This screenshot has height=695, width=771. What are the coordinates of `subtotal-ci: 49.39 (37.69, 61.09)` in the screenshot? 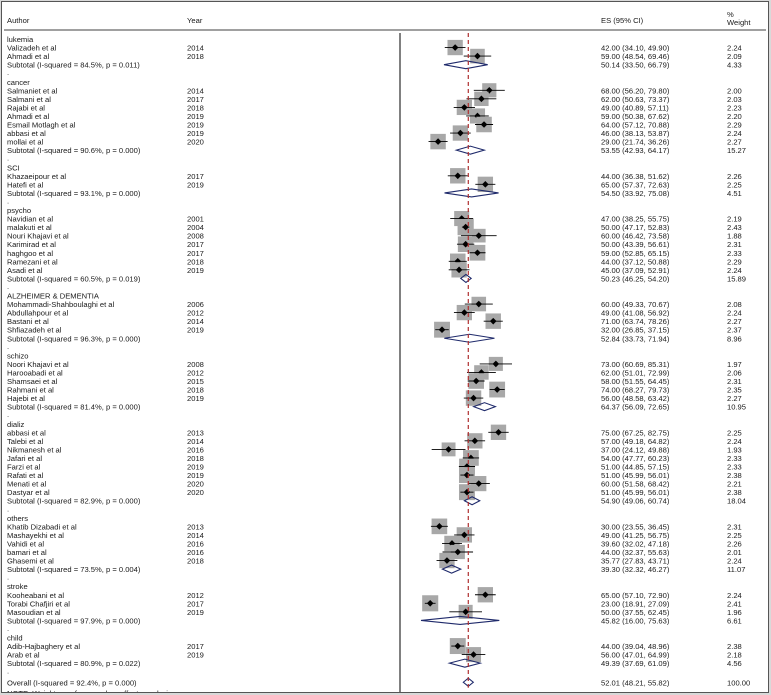 It's located at (635, 663).